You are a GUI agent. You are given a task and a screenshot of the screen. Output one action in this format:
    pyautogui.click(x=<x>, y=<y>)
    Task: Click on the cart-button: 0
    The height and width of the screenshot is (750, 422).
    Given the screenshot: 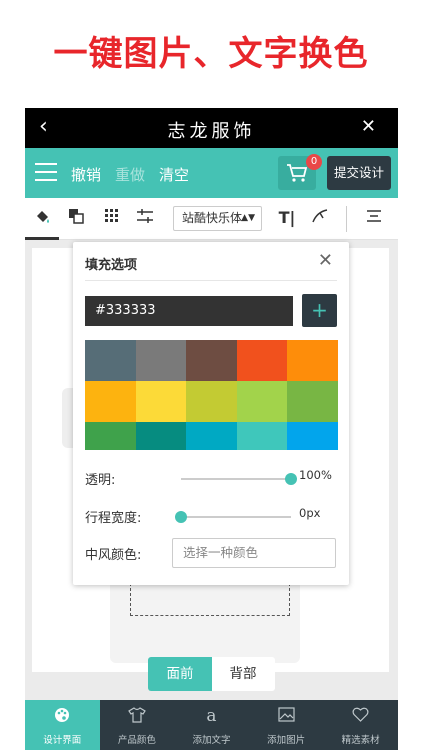 What is the action you would take?
    pyautogui.click(x=300, y=172)
    